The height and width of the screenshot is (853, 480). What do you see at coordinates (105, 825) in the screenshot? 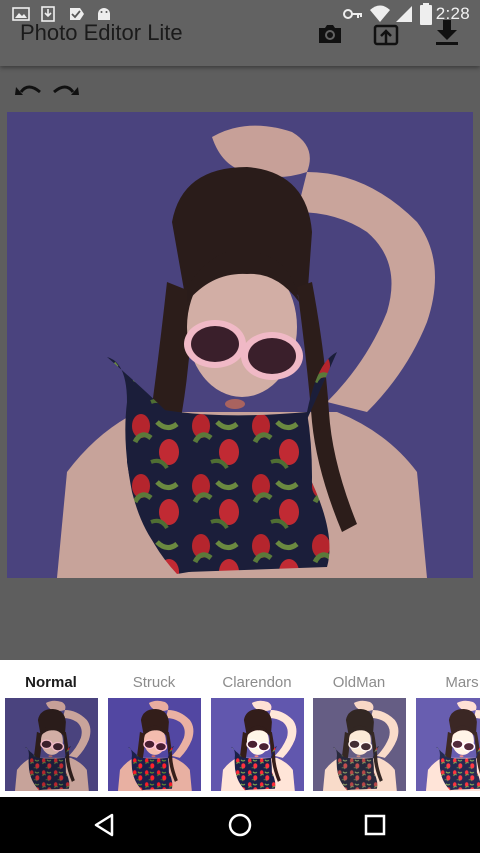
I see `back-icon` at bounding box center [105, 825].